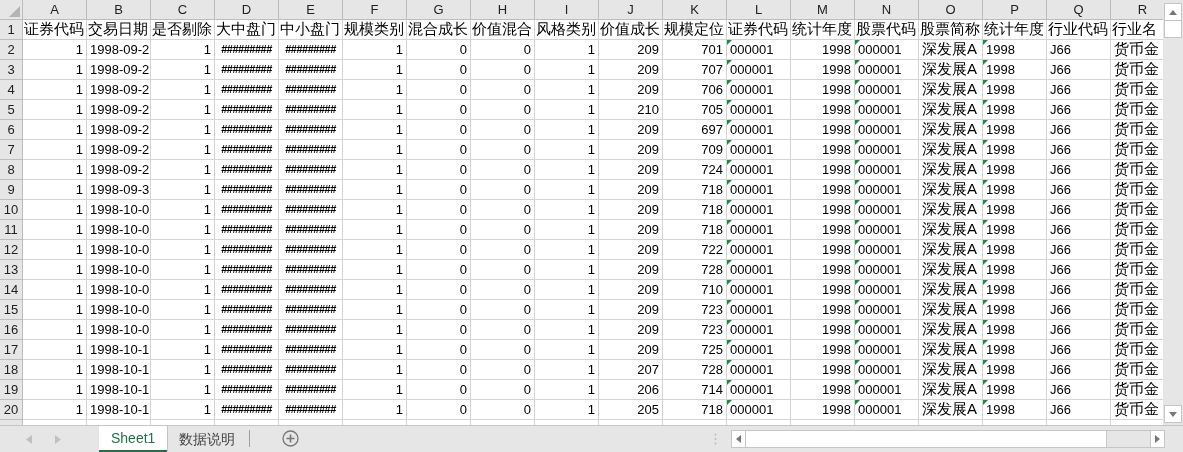 This screenshot has width=1183, height=452. What do you see at coordinates (1137, 10) in the screenshot?
I see `column-header: R` at bounding box center [1137, 10].